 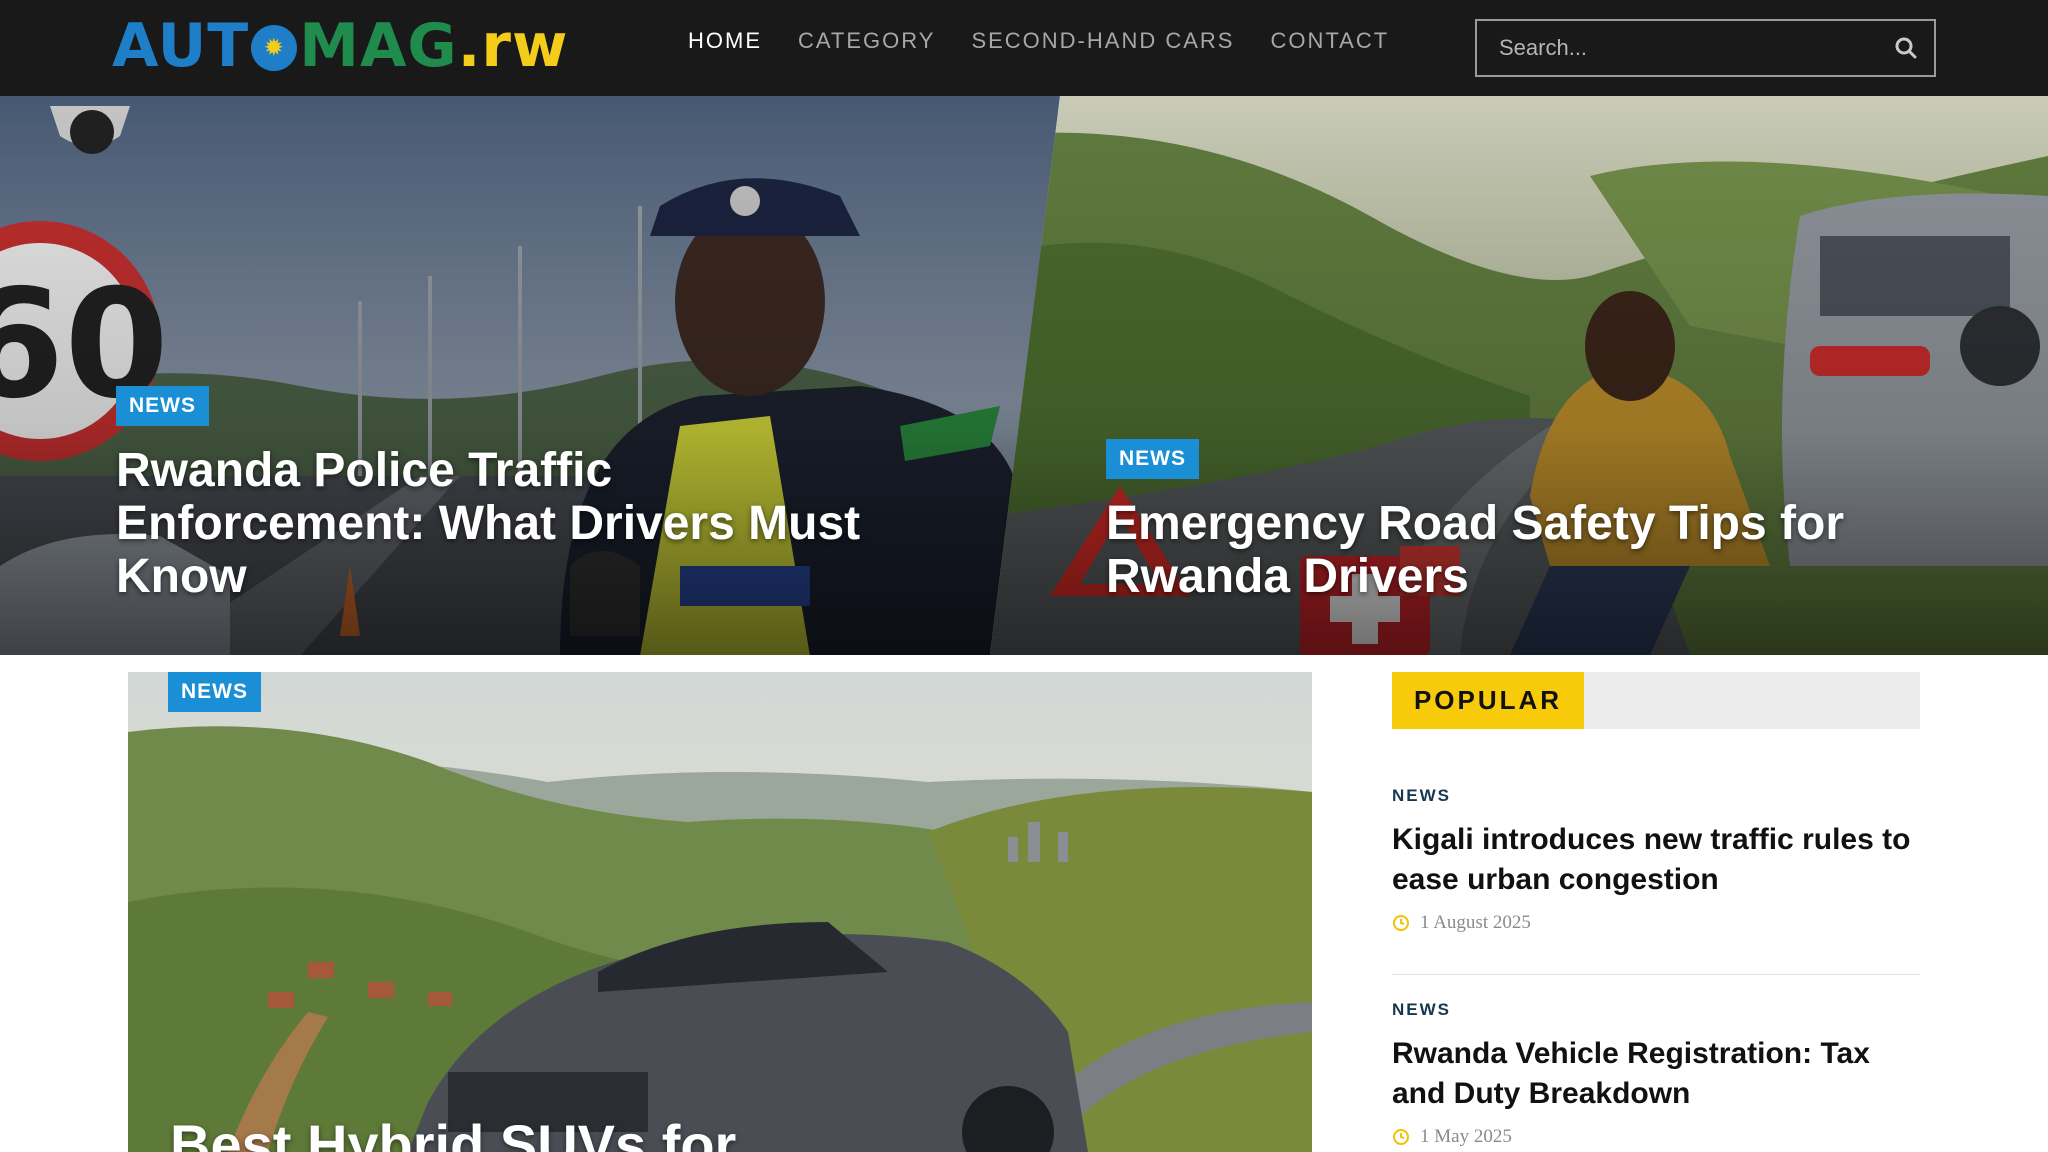 What do you see at coordinates (1677, 48) in the screenshot?
I see `search-input` at bounding box center [1677, 48].